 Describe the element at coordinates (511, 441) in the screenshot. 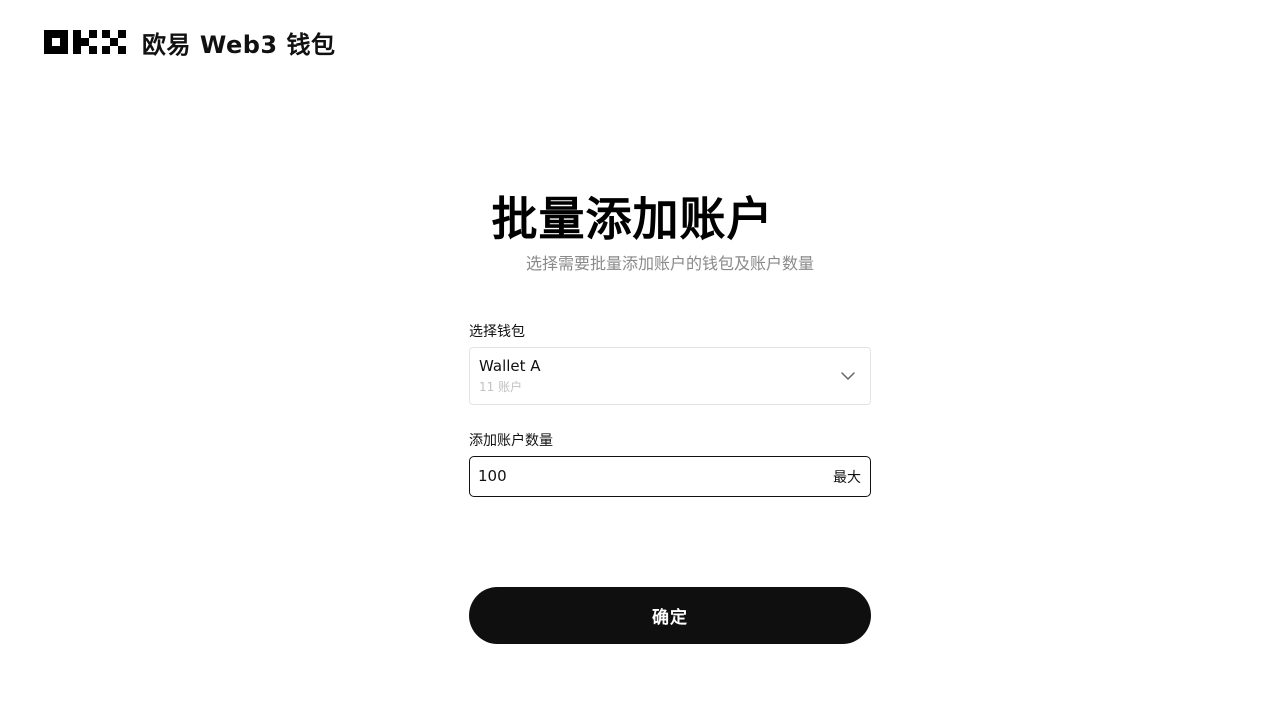

I see `account-amount-label: 添加账户数量` at that location.